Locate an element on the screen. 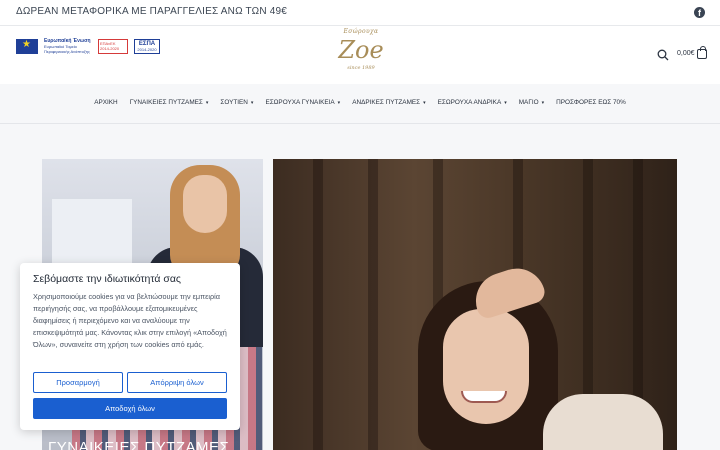 This screenshot has height=450, width=720. facebook-icon: f is located at coordinates (699, 12).